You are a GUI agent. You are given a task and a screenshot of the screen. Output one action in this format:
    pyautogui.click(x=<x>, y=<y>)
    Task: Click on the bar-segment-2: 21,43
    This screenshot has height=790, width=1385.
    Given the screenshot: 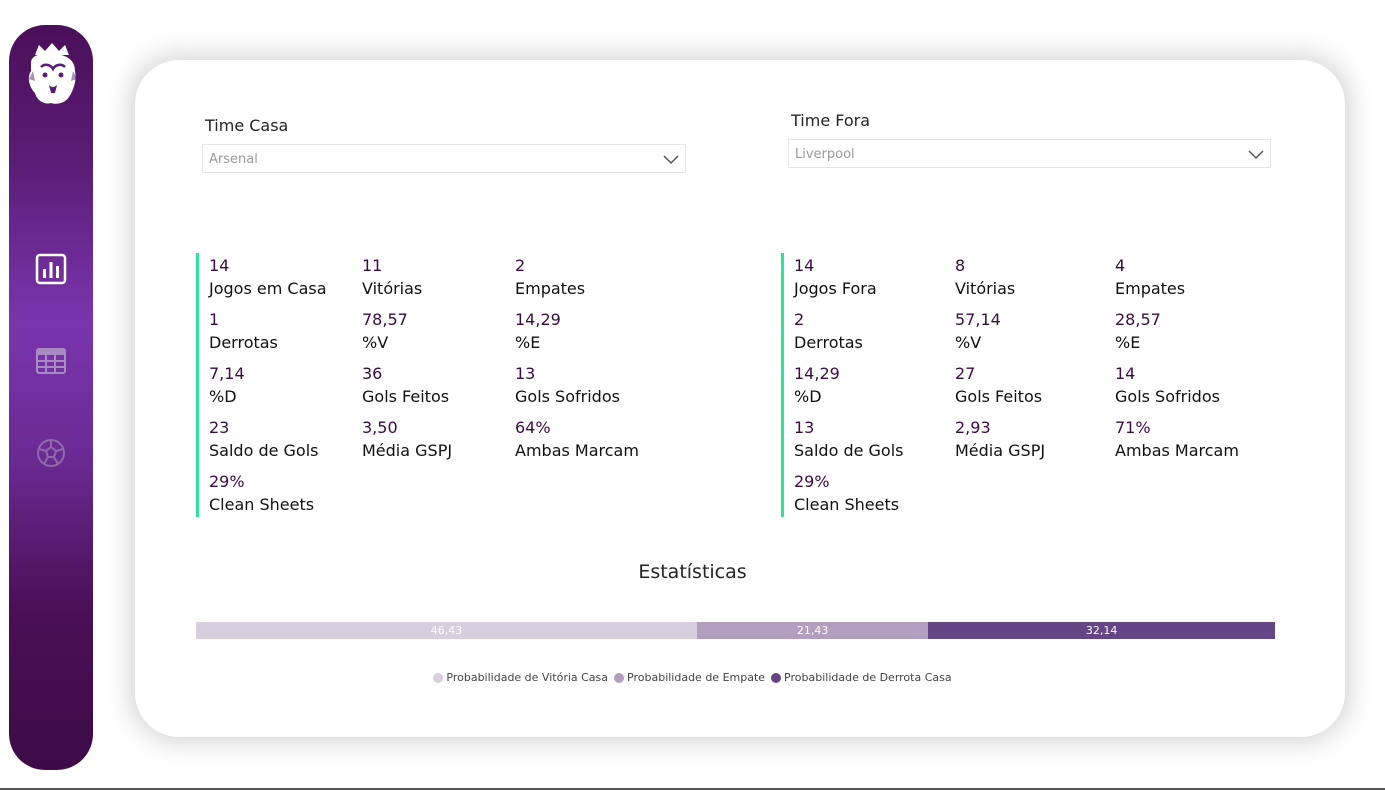 What is the action you would take?
    pyautogui.click(x=812, y=630)
    